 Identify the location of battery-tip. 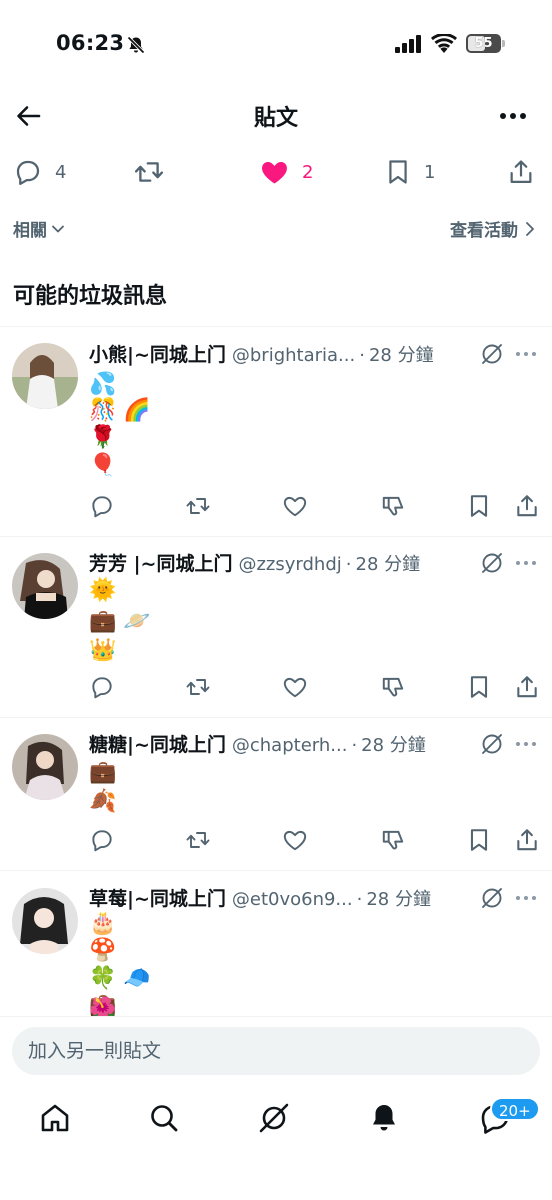
(503, 43).